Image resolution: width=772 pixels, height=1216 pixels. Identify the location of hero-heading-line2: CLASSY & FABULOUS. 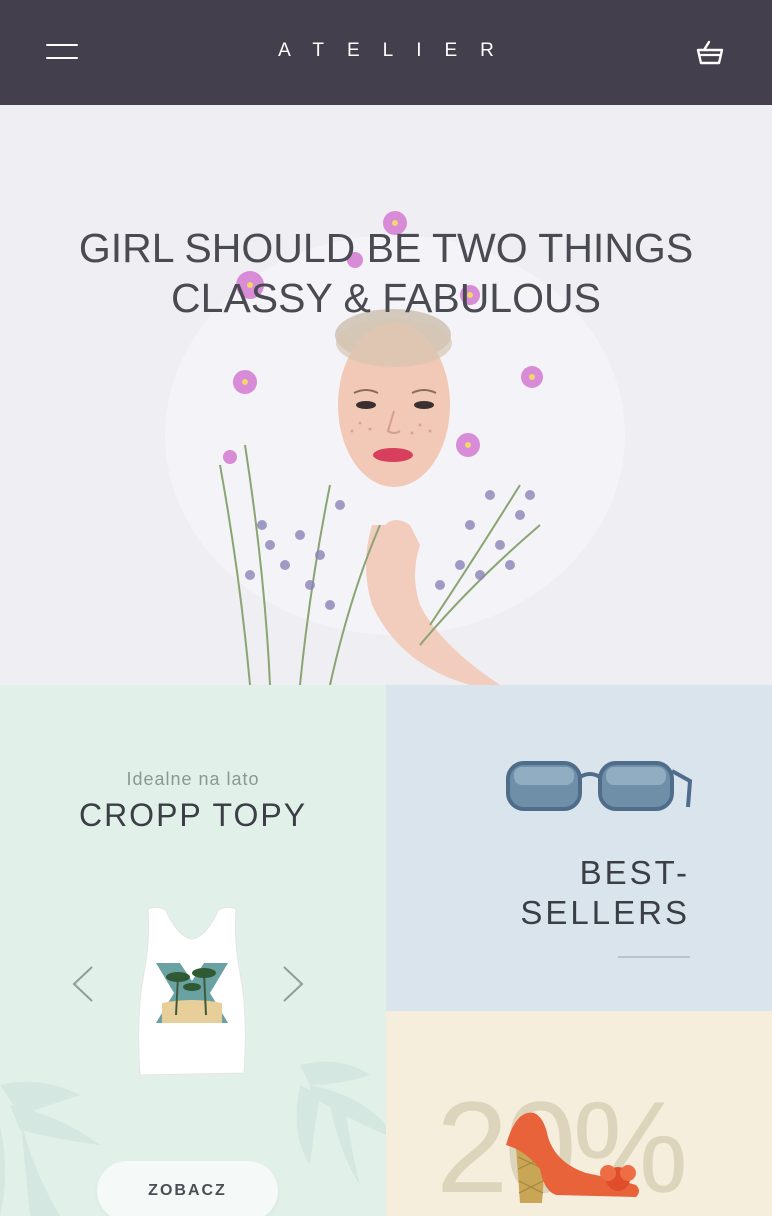
(386, 298).